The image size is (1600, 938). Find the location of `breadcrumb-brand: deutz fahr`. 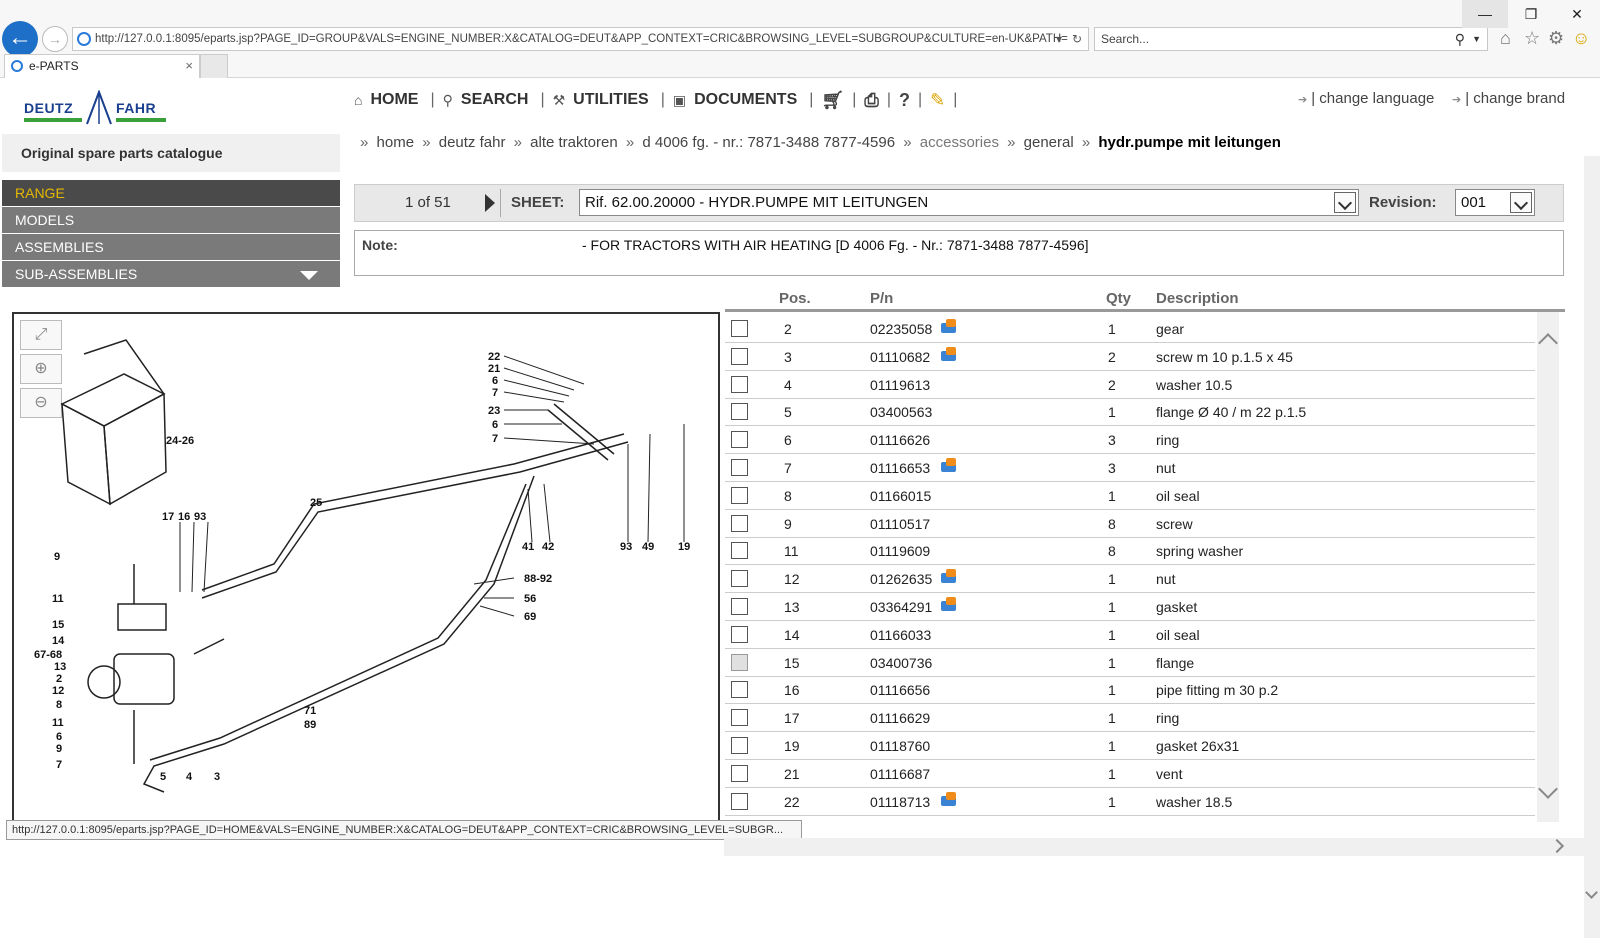

breadcrumb-brand: deutz fahr is located at coordinates (472, 142).